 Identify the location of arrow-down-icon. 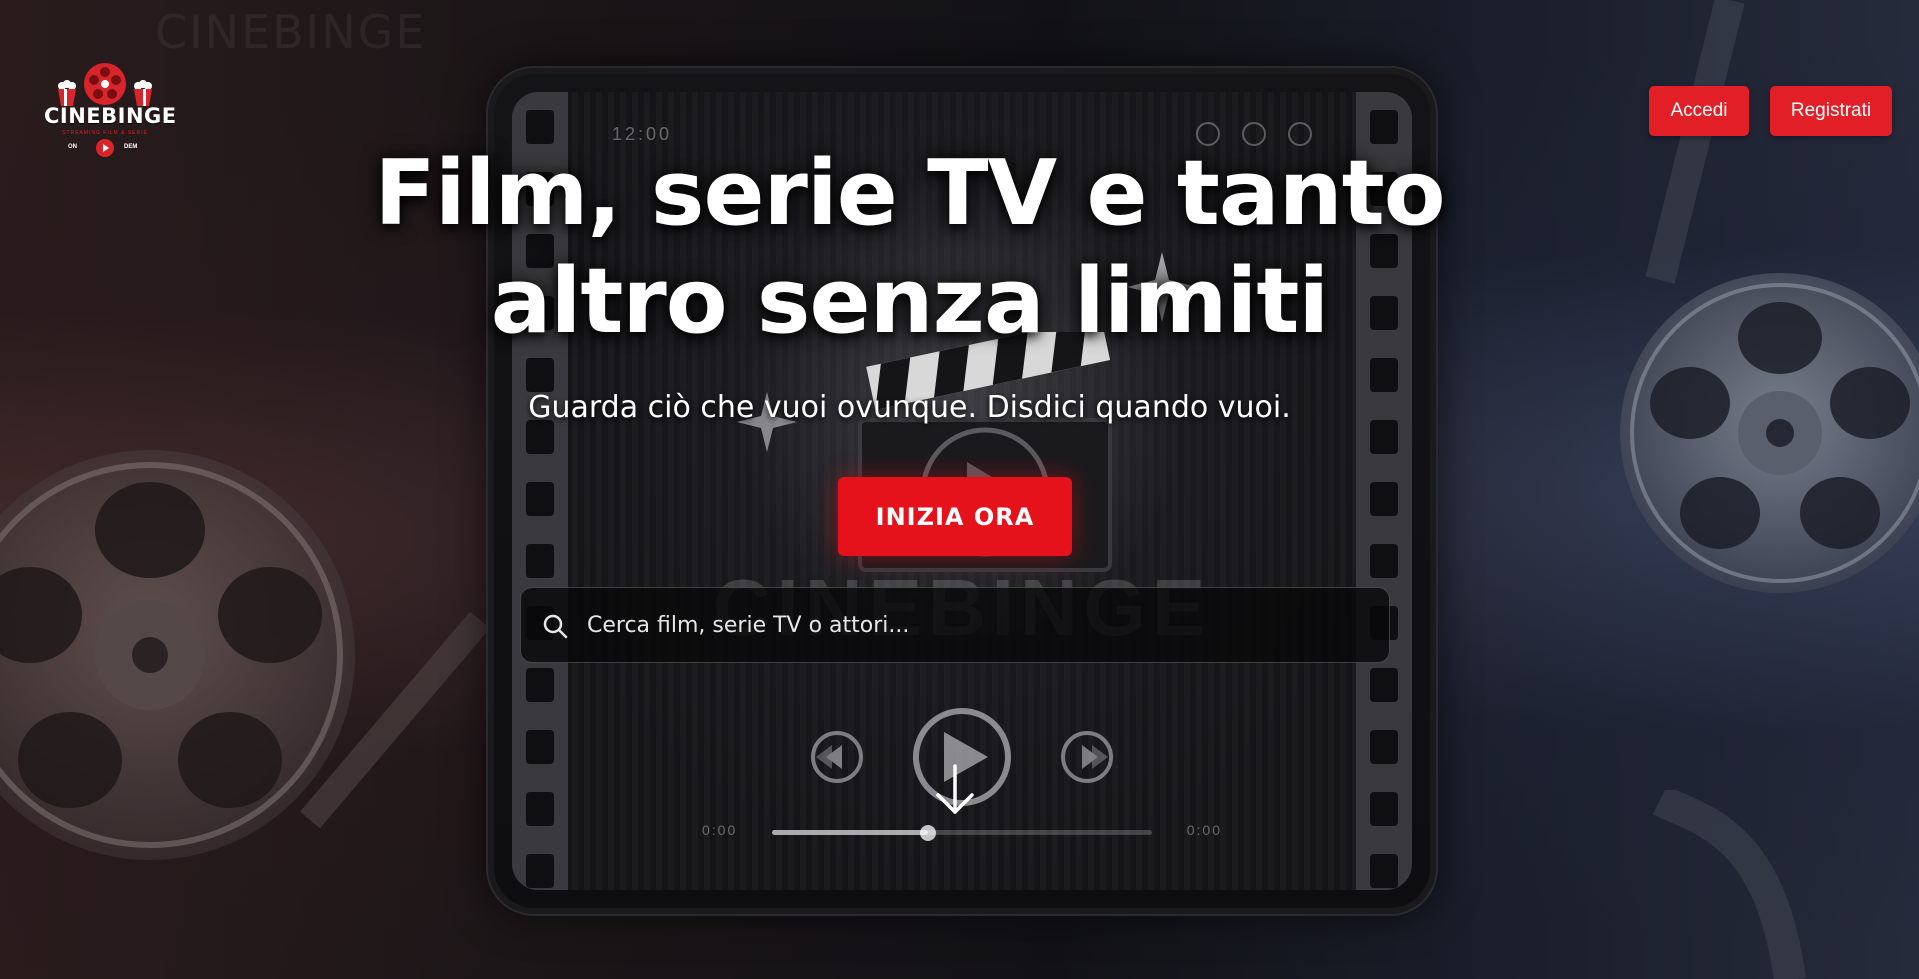
(955, 790).